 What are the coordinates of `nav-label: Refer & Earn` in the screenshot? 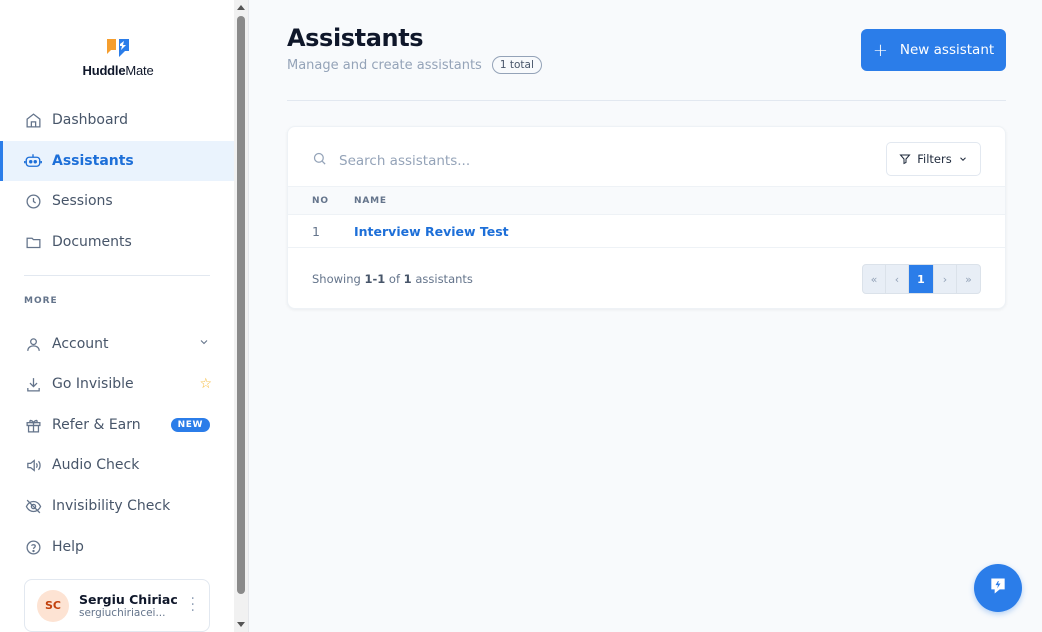 It's located at (96, 425).